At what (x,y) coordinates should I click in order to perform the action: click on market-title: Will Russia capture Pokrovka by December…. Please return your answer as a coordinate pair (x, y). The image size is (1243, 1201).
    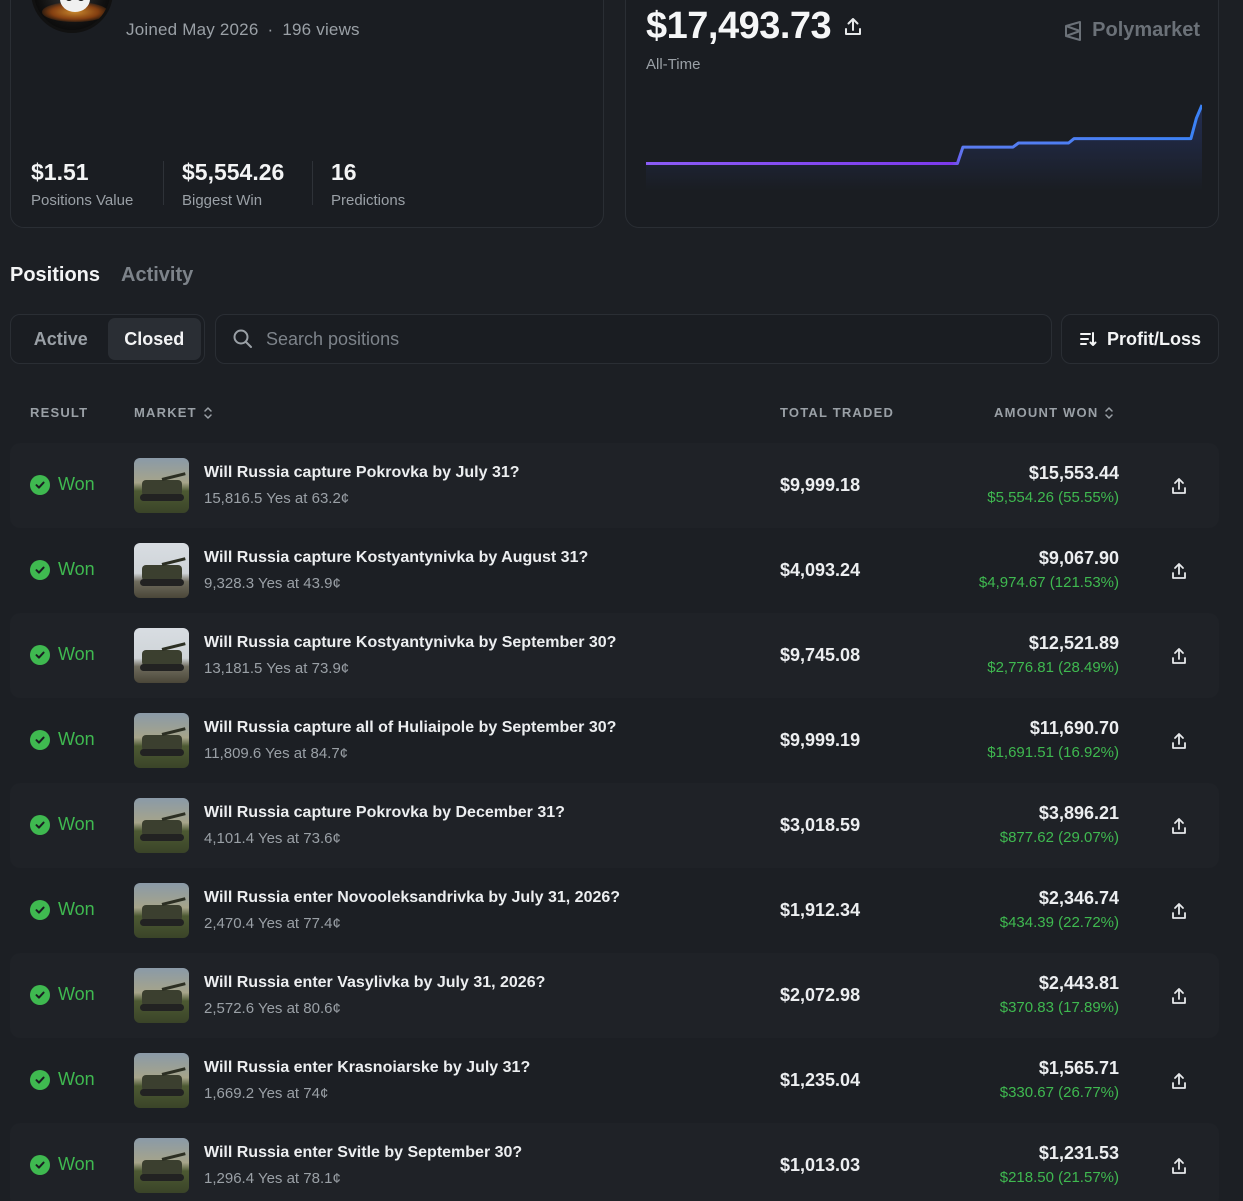
    Looking at the image, I should click on (384, 813).